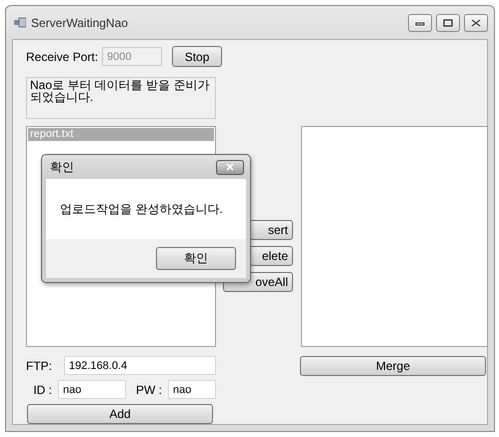  What do you see at coordinates (148, 389) in the screenshot?
I see `pw-label: PW :` at bounding box center [148, 389].